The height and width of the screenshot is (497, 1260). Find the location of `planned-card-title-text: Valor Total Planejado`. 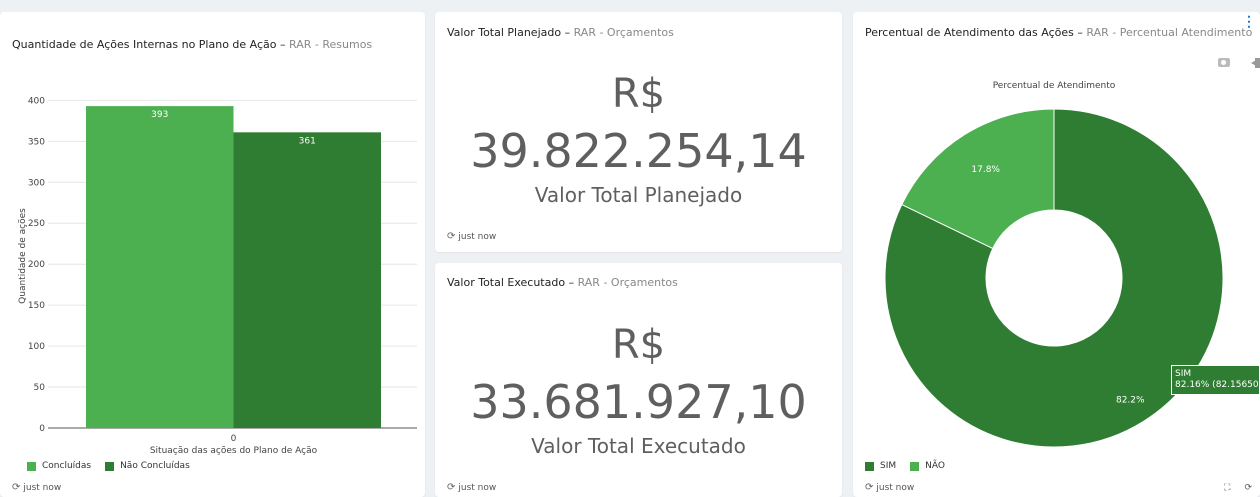

planned-card-title-text: Valor Total Planejado is located at coordinates (504, 32).